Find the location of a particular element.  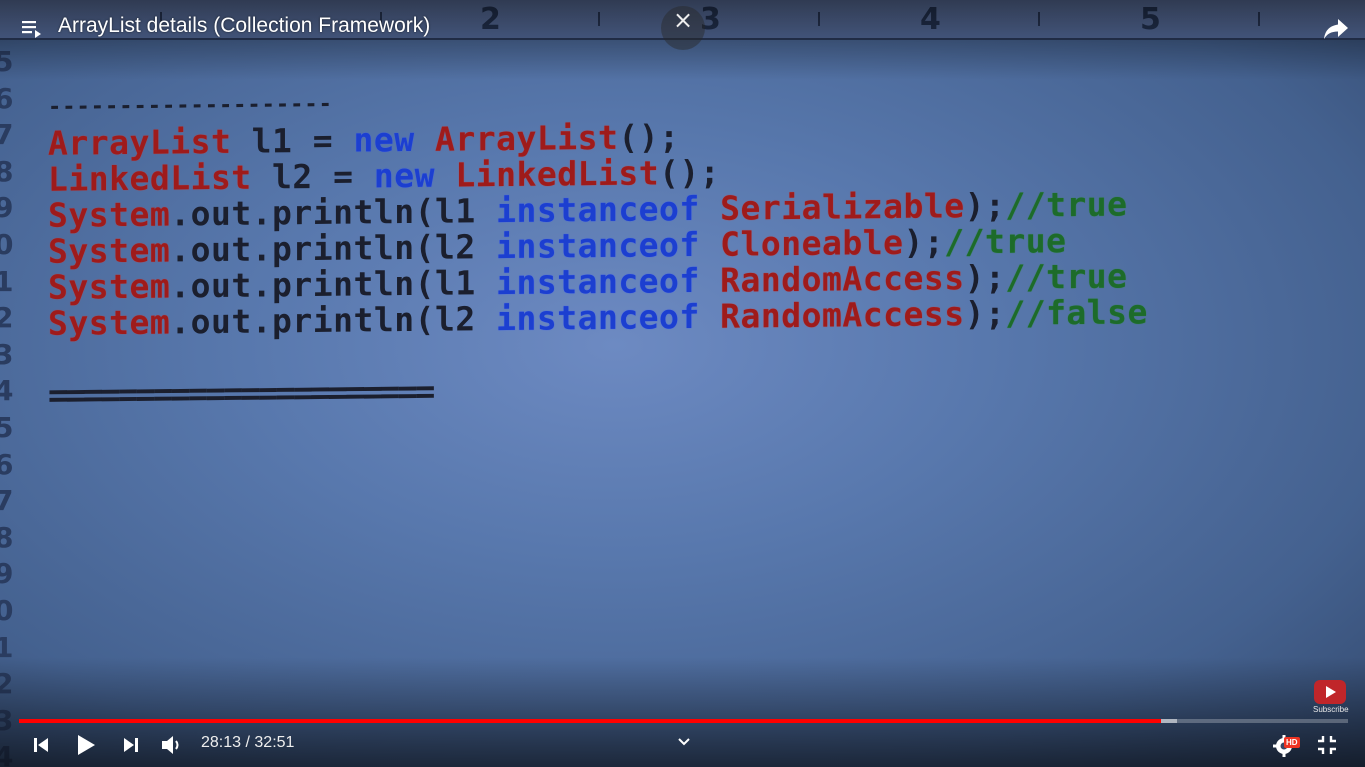

previous-icon is located at coordinates (41, 745).